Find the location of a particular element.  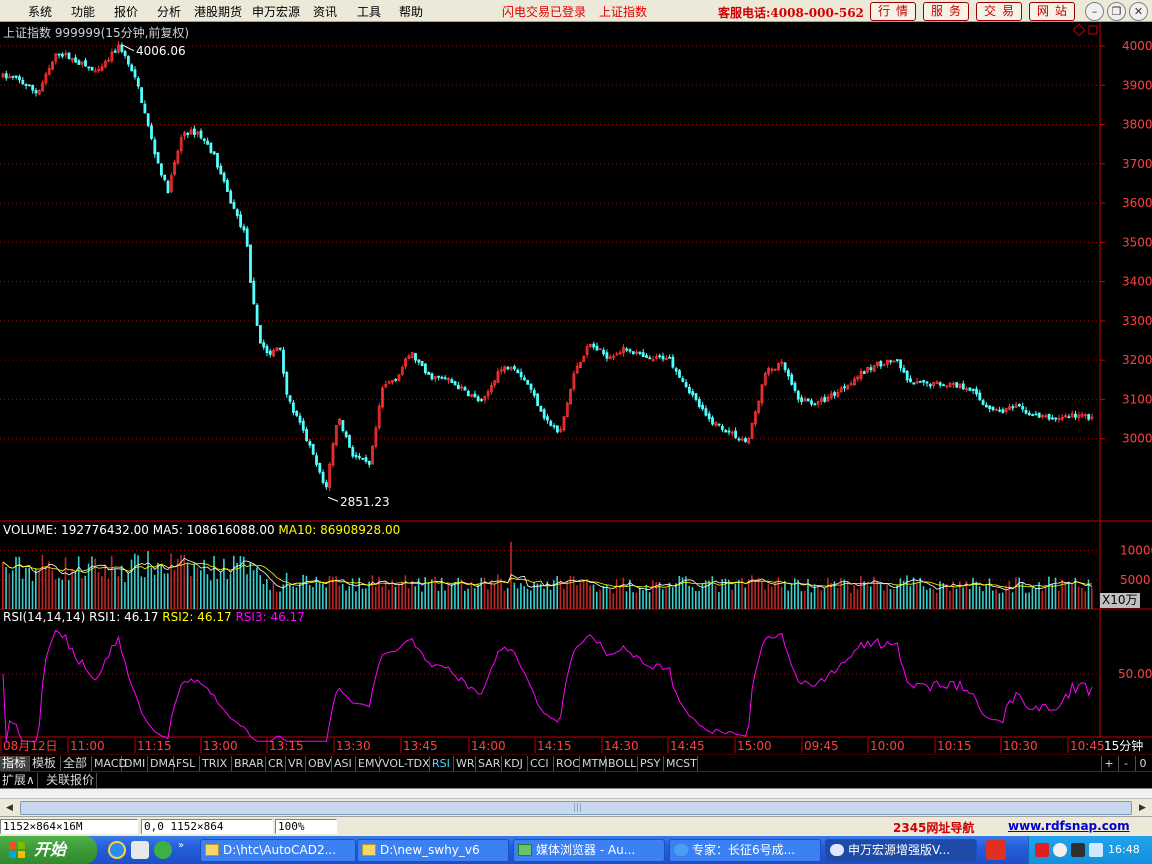

price-tick-label: 3800 is located at coordinates (1137, 125).